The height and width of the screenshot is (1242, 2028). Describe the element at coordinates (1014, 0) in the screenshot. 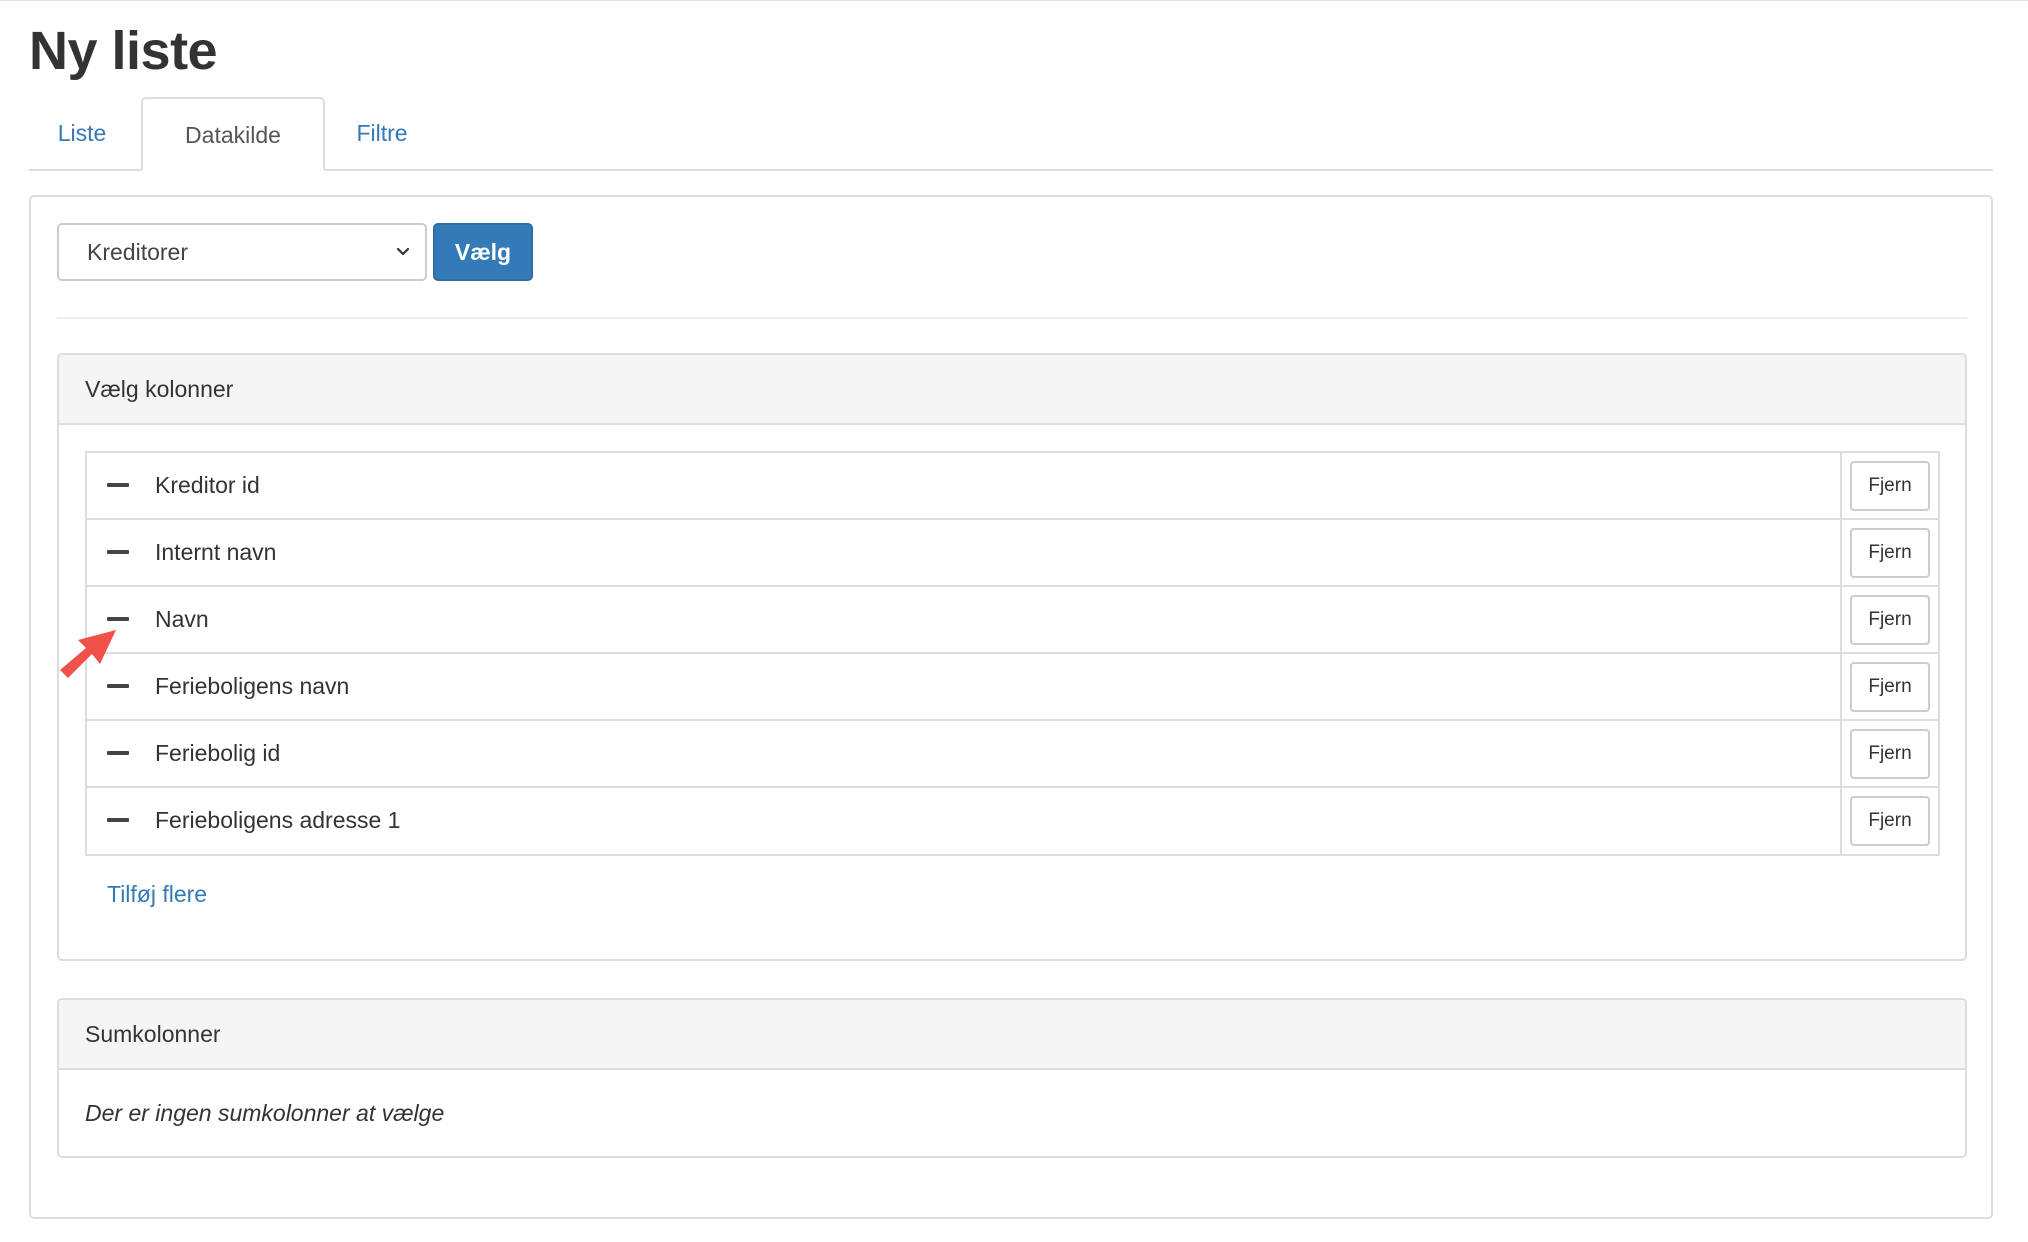

I see `top-border` at that location.